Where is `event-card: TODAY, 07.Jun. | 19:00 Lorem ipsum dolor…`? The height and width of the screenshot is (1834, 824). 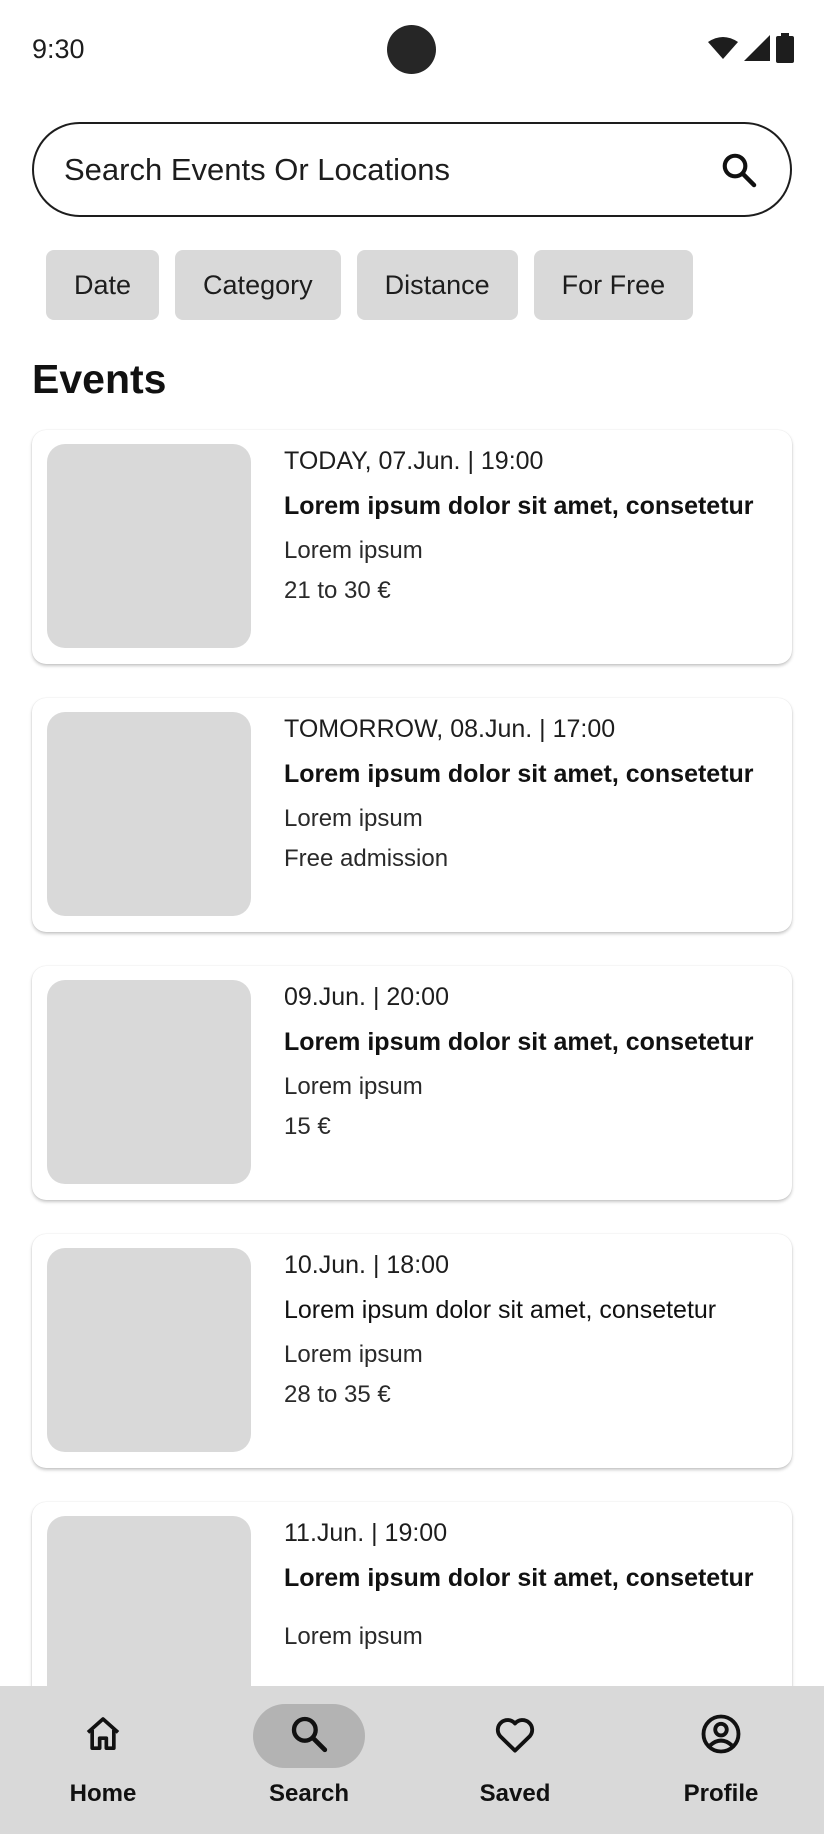 event-card: TODAY, 07.Jun. | 19:00 Lorem ipsum dolor… is located at coordinates (412, 547).